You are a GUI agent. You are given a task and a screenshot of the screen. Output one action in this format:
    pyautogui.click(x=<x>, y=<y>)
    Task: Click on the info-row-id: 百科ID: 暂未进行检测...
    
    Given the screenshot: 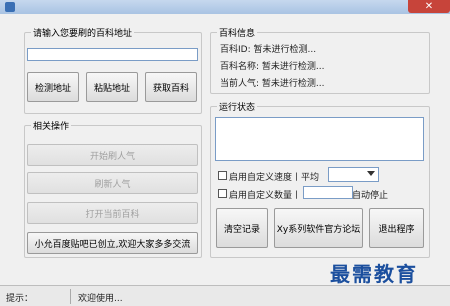 What is the action you would take?
    pyautogui.click(x=268, y=48)
    